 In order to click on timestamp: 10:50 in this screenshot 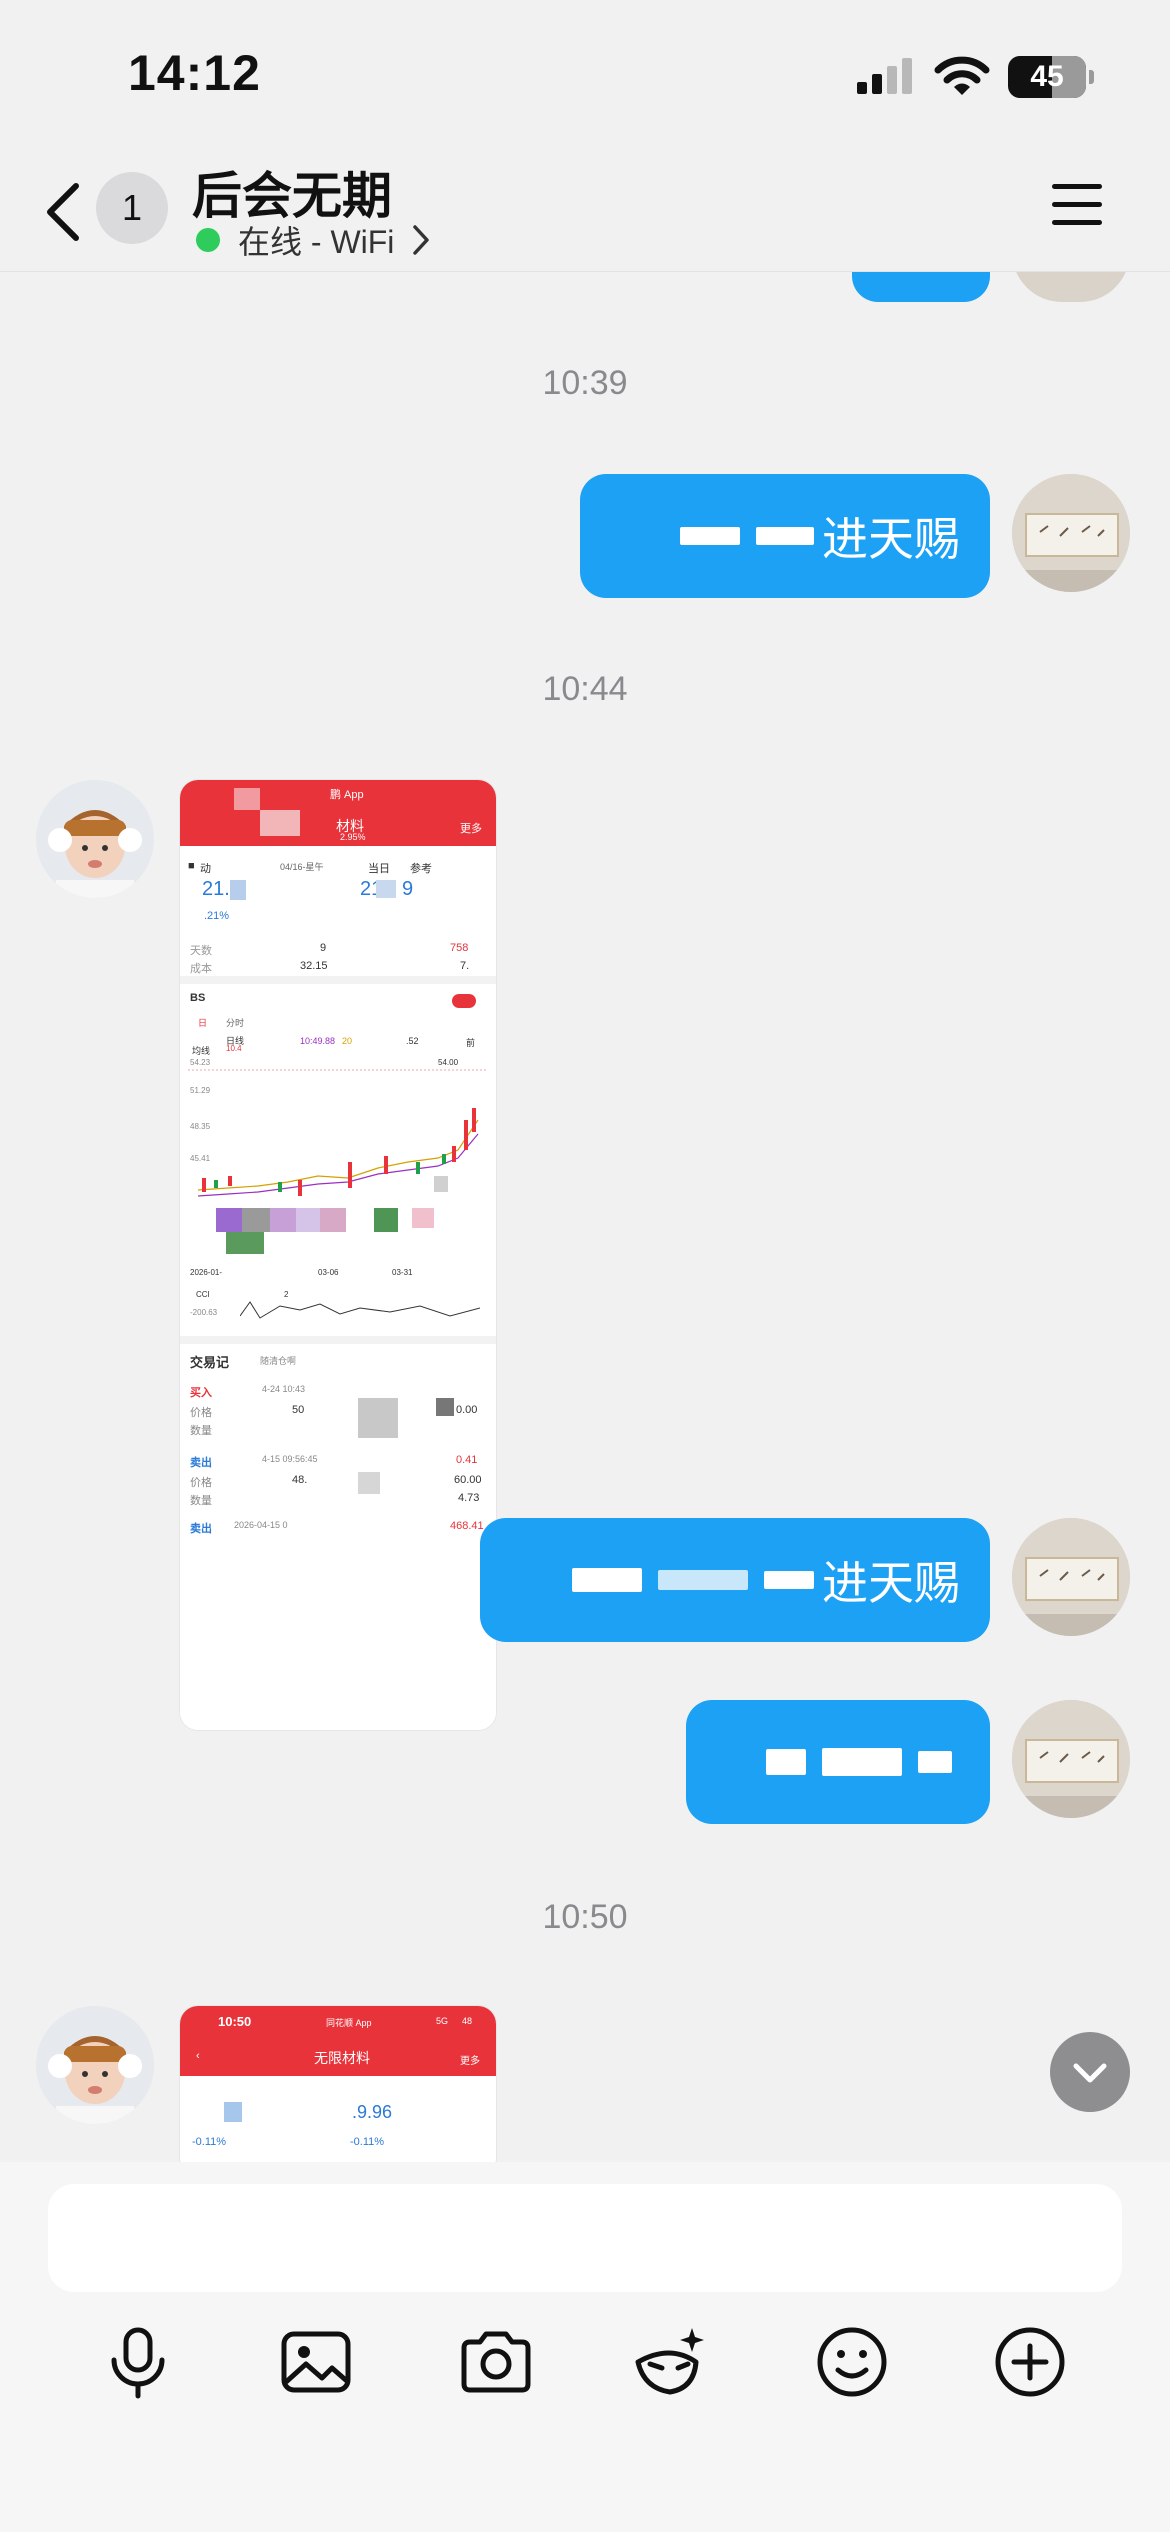, I will do `click(585, 1917)`.